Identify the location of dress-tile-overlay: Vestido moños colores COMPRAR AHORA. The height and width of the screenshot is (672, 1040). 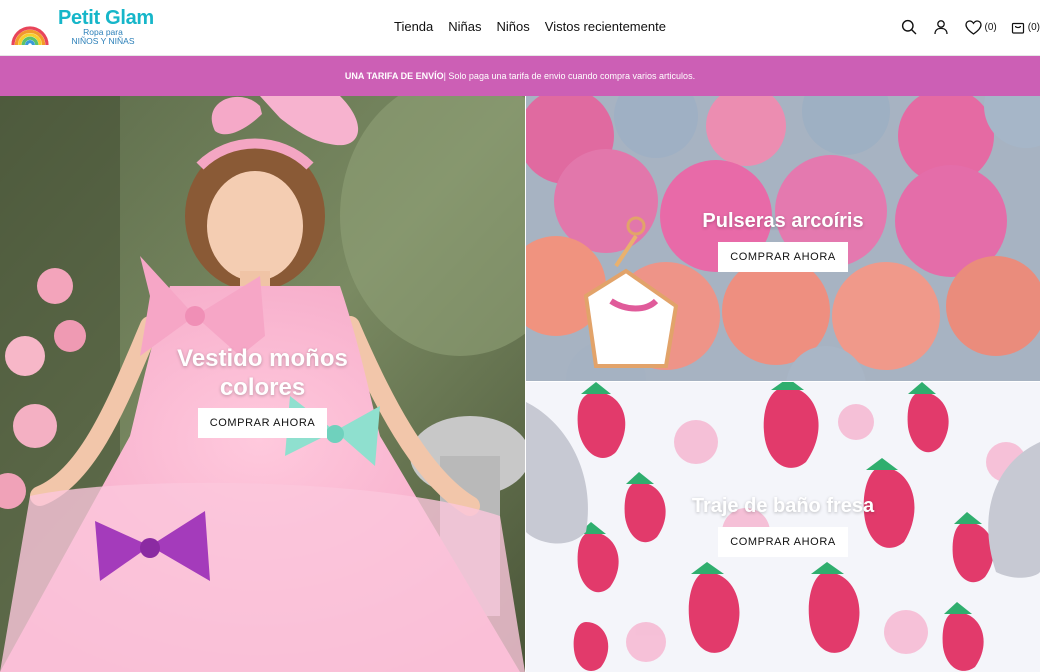
(262, 391).